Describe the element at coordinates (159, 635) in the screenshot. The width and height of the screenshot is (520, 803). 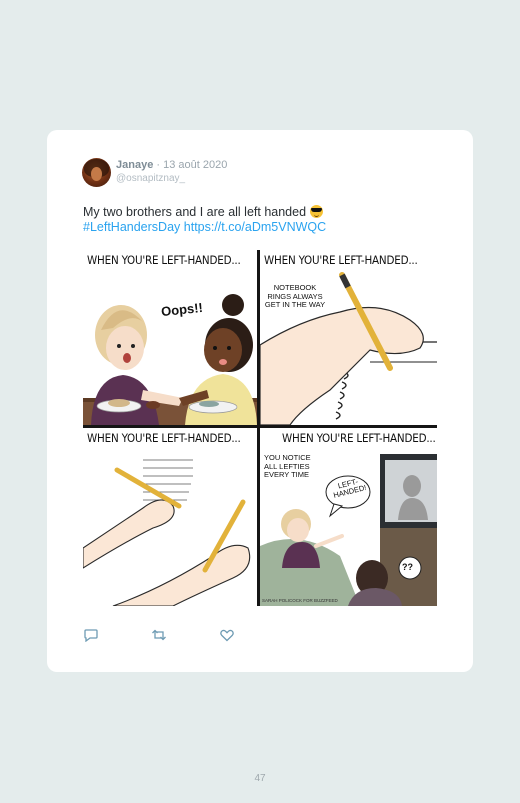
I see `retweet-icon` at that location.